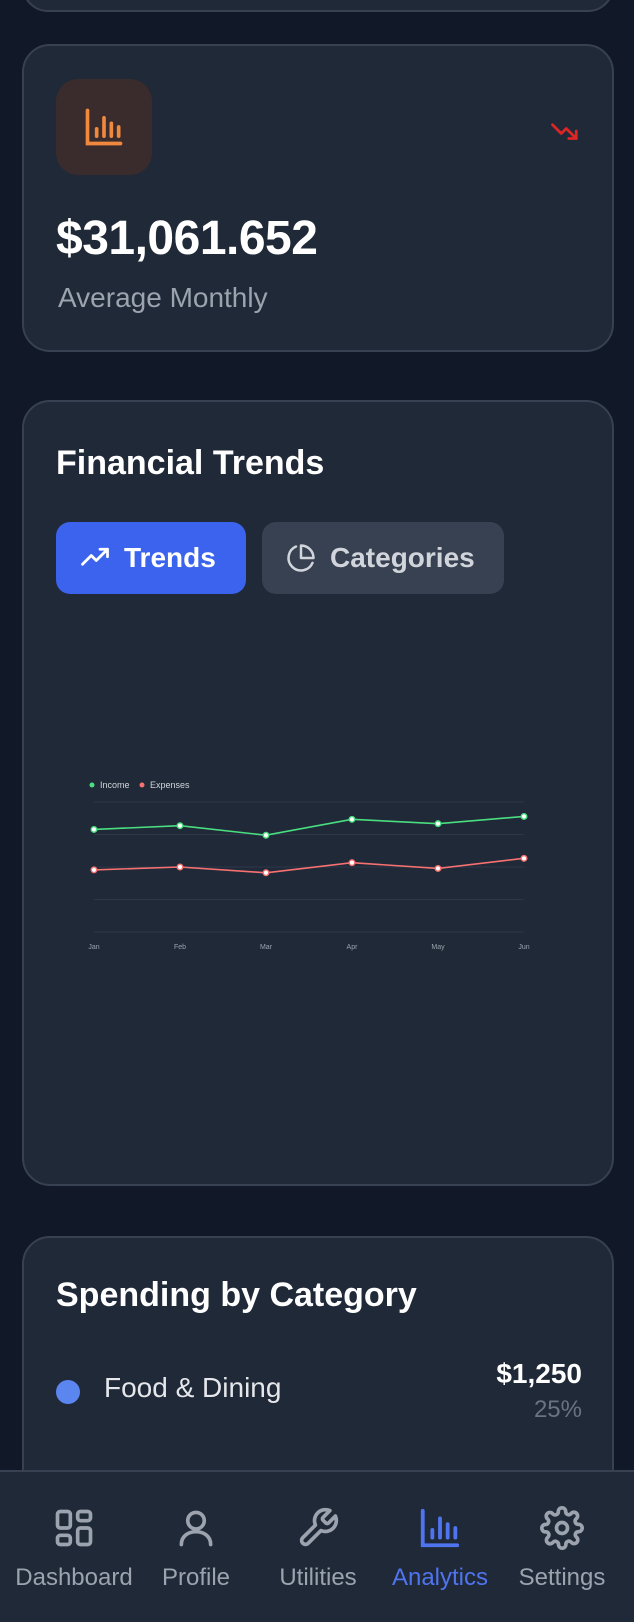 Image resolution: width=634 pixels, height=1622 pixels. I want to click on x-tick-label: Mar, so click(266, 947).